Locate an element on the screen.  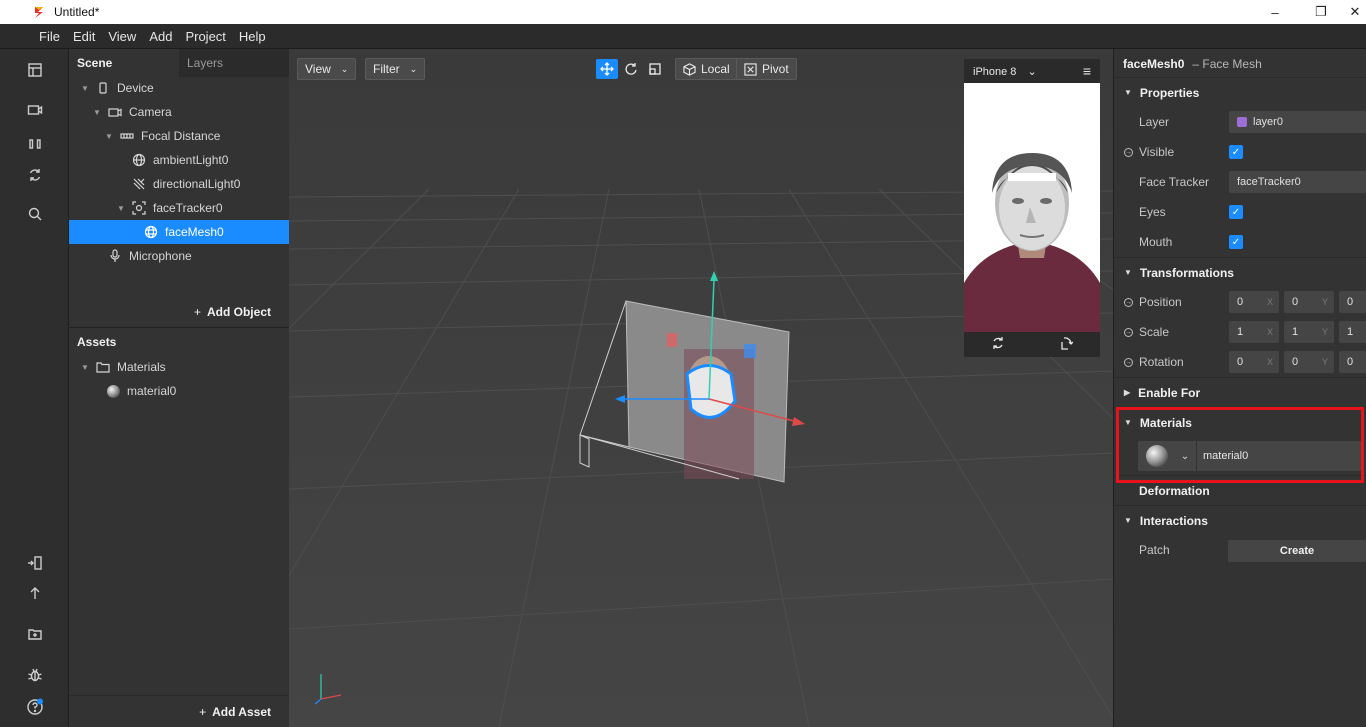
rotation-x-value: 0 is located at coordinates (1240, 362).